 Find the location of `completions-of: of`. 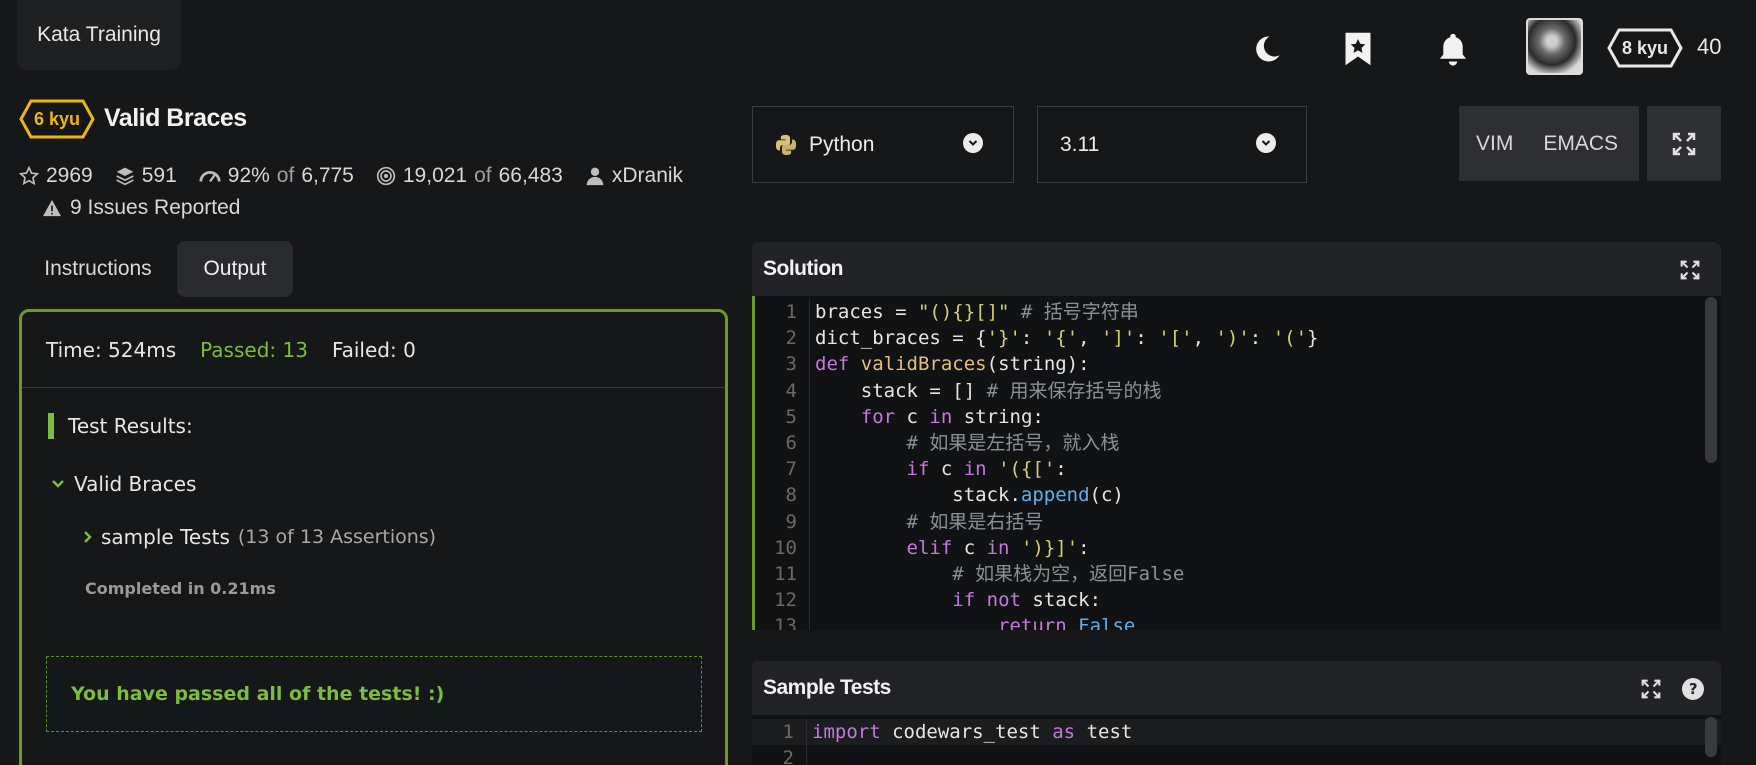

completions-of: of is located at coordinates (483, 175).